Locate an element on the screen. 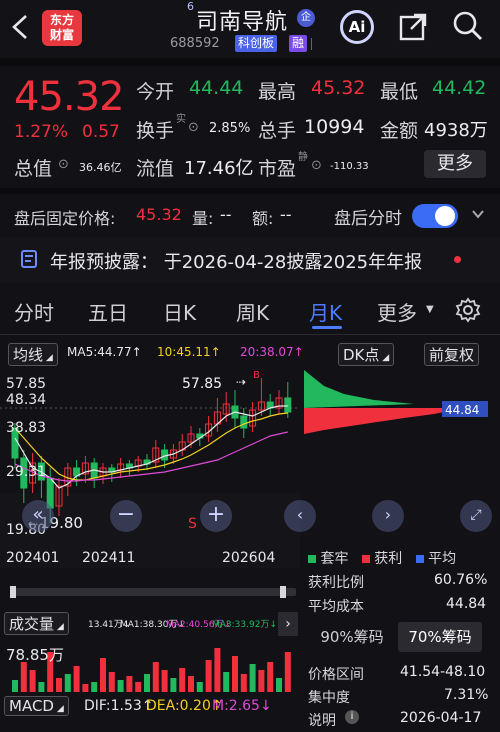  profit-ratio-value: 60.76% is located at coordinates (461, 580).